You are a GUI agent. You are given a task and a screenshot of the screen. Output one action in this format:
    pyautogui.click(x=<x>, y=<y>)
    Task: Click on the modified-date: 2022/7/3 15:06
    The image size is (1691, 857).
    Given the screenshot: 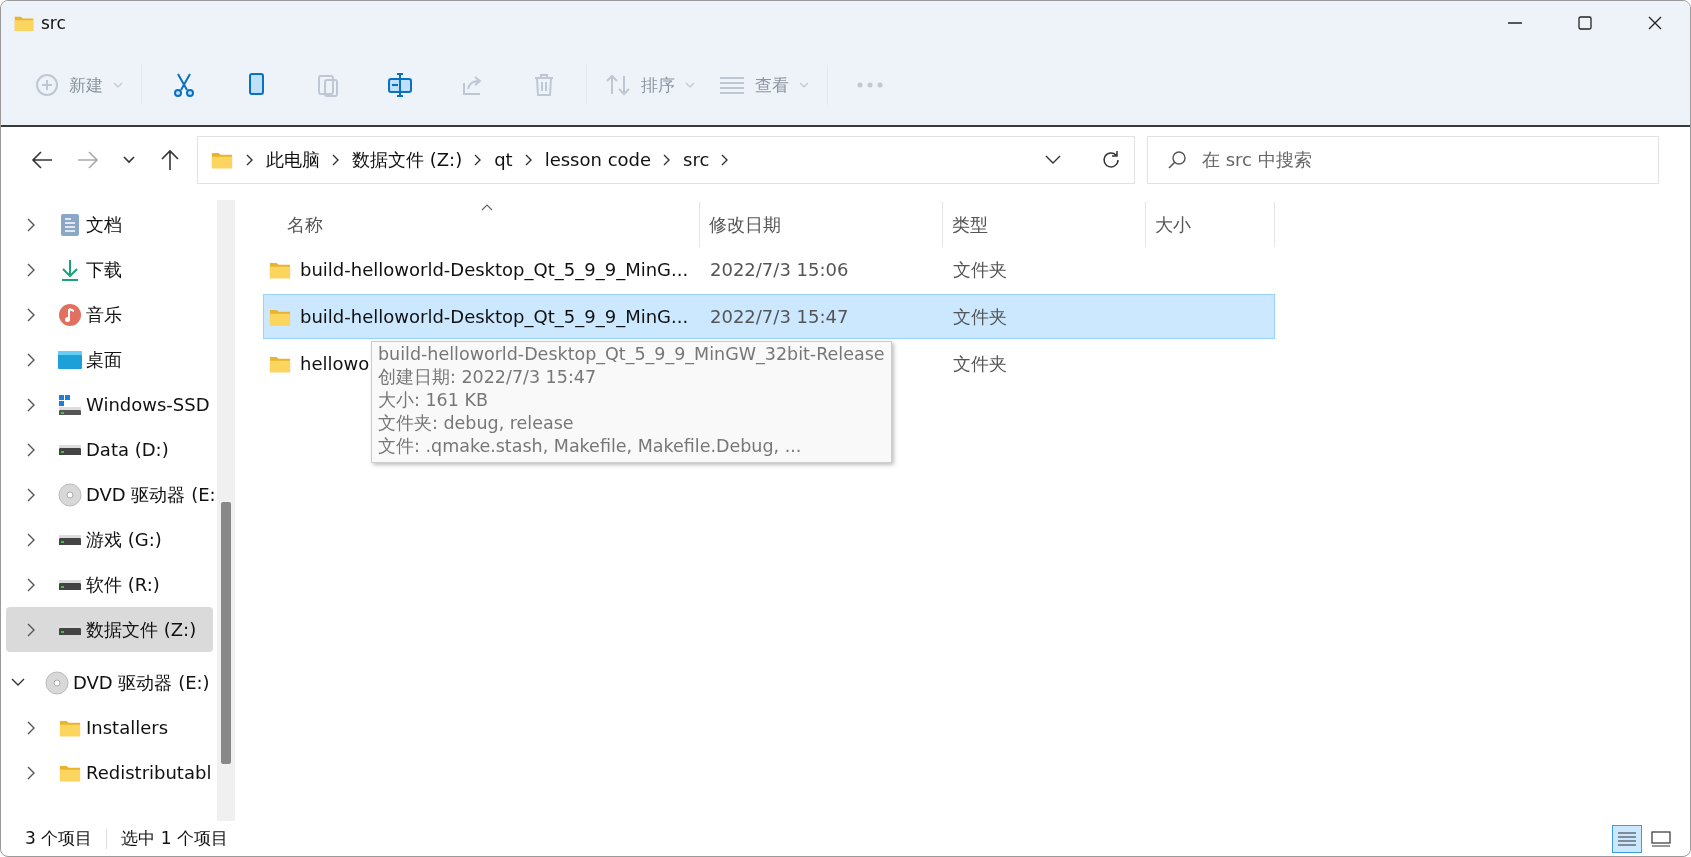 What is the action you would take?
    pyautogui.click(x=779, y=269)
    